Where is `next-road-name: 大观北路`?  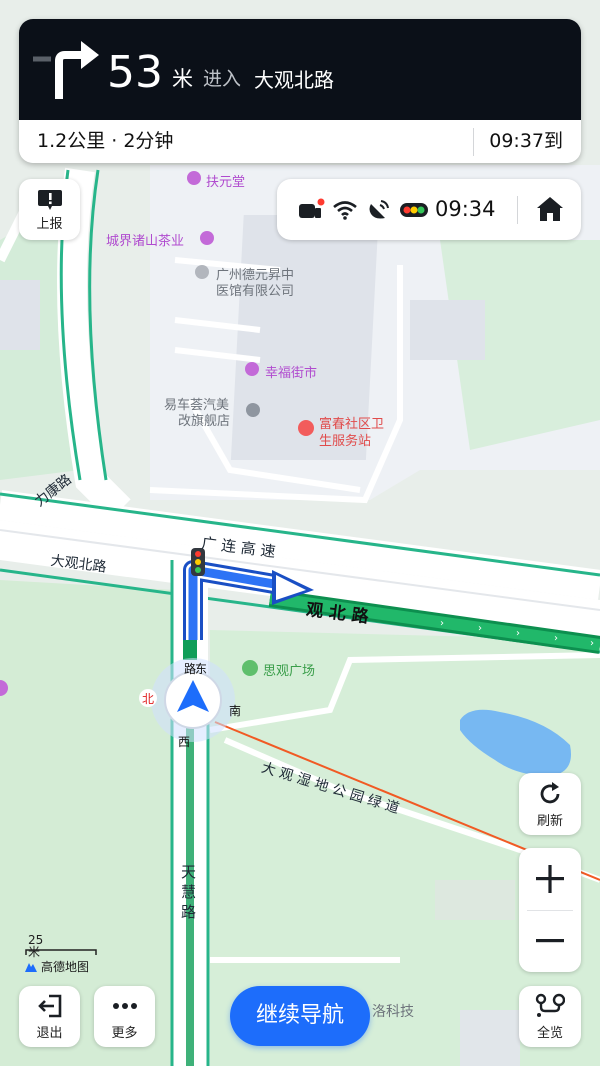
next-road-name: 大观北路 is located at coordinates (294, 80).